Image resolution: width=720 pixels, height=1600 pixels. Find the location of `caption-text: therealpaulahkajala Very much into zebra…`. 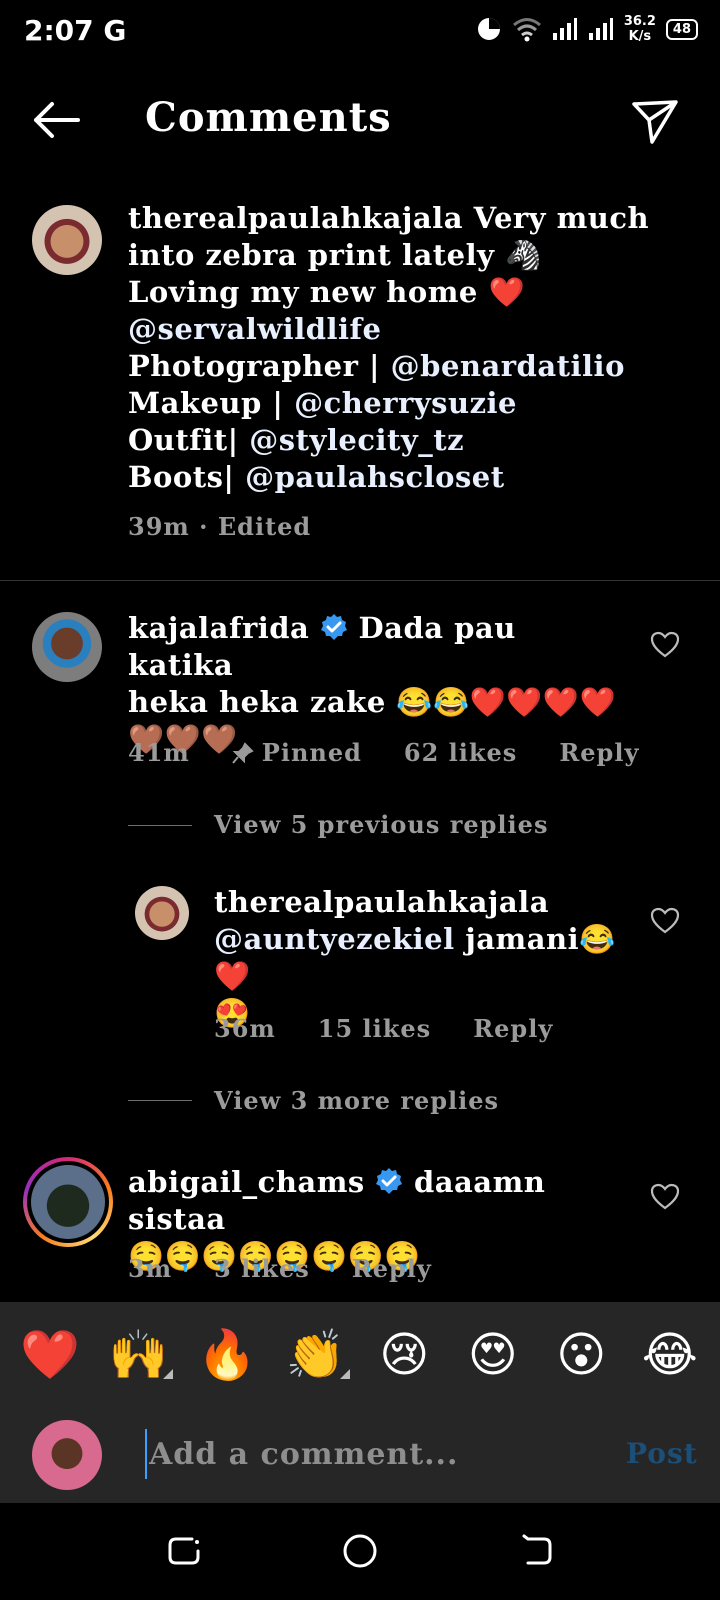

caption-text: therealpaulahkajala Very much into zebra… is located at coordinates (413, 348).